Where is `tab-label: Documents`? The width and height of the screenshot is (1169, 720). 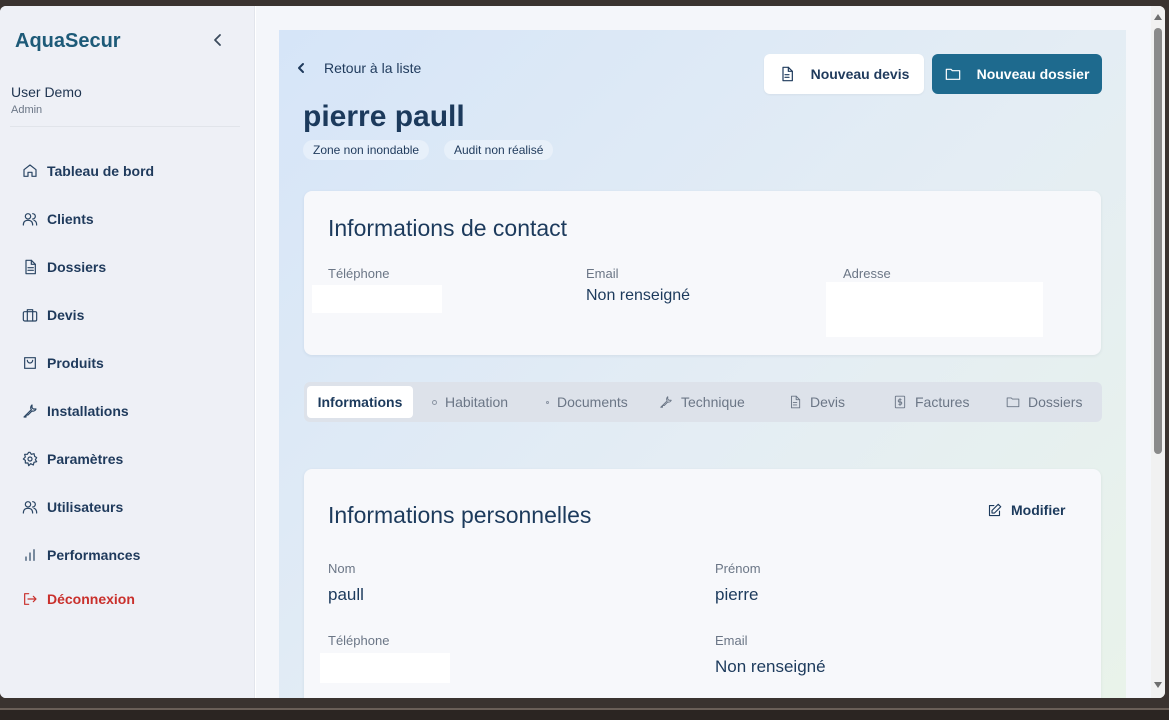
tab-label: Documents is located at coordinates (592, 402).